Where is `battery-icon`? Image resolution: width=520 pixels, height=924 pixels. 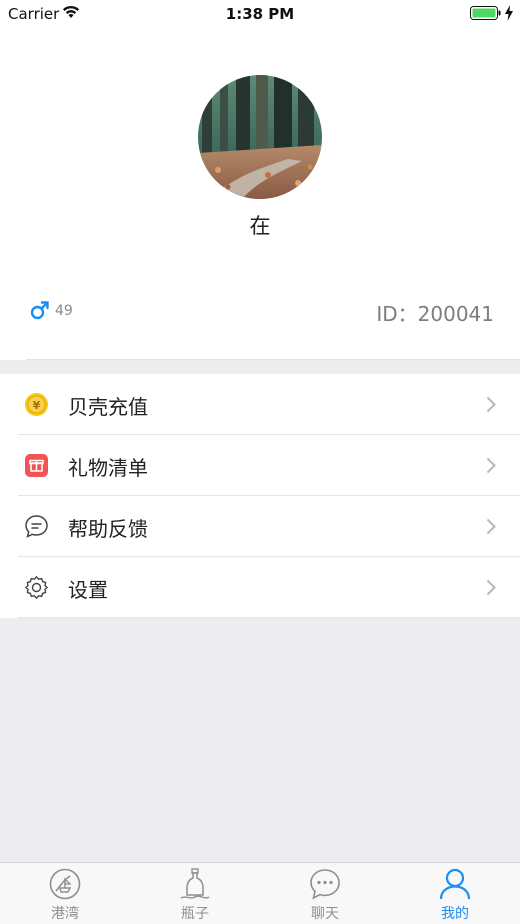
battery-icon is located at coordinates (485, 13).